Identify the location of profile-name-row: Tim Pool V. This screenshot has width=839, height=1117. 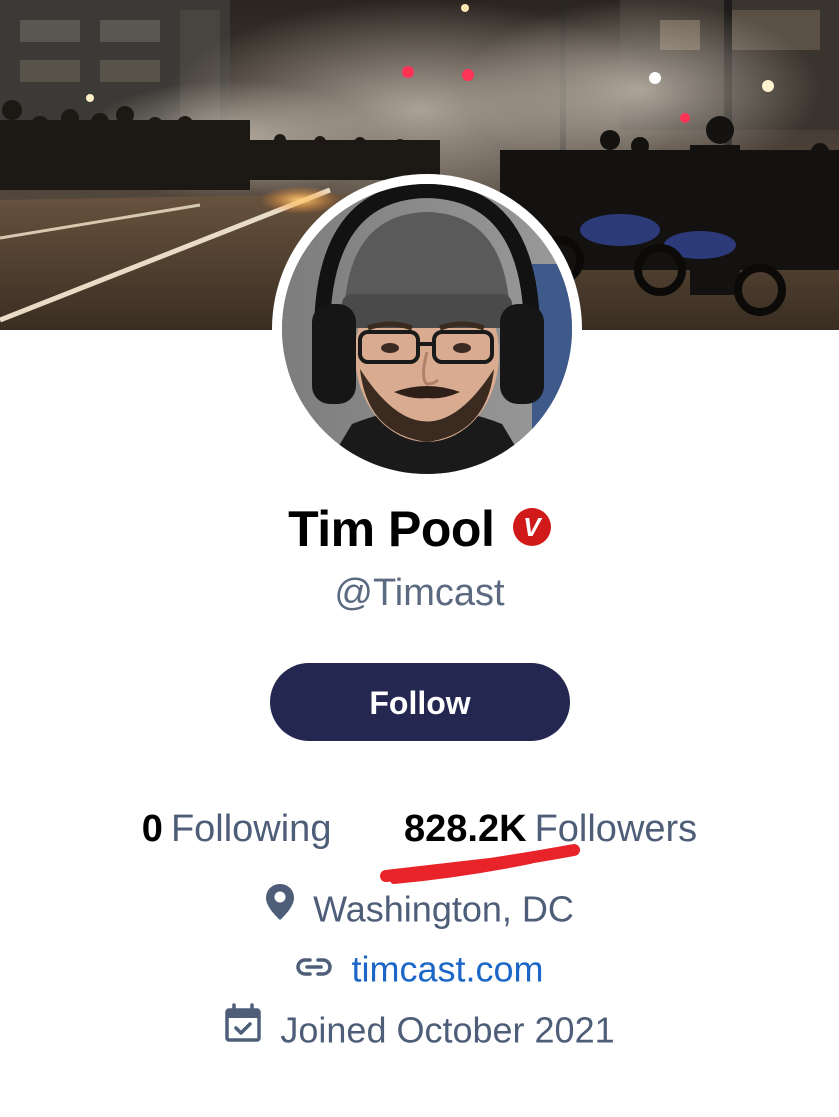
(419, 529).